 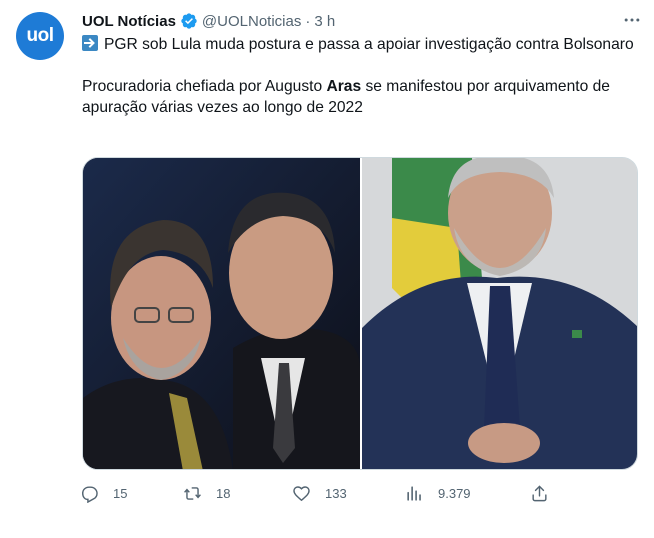 I want to click on like-button: 133, so click(x=319, y=493).